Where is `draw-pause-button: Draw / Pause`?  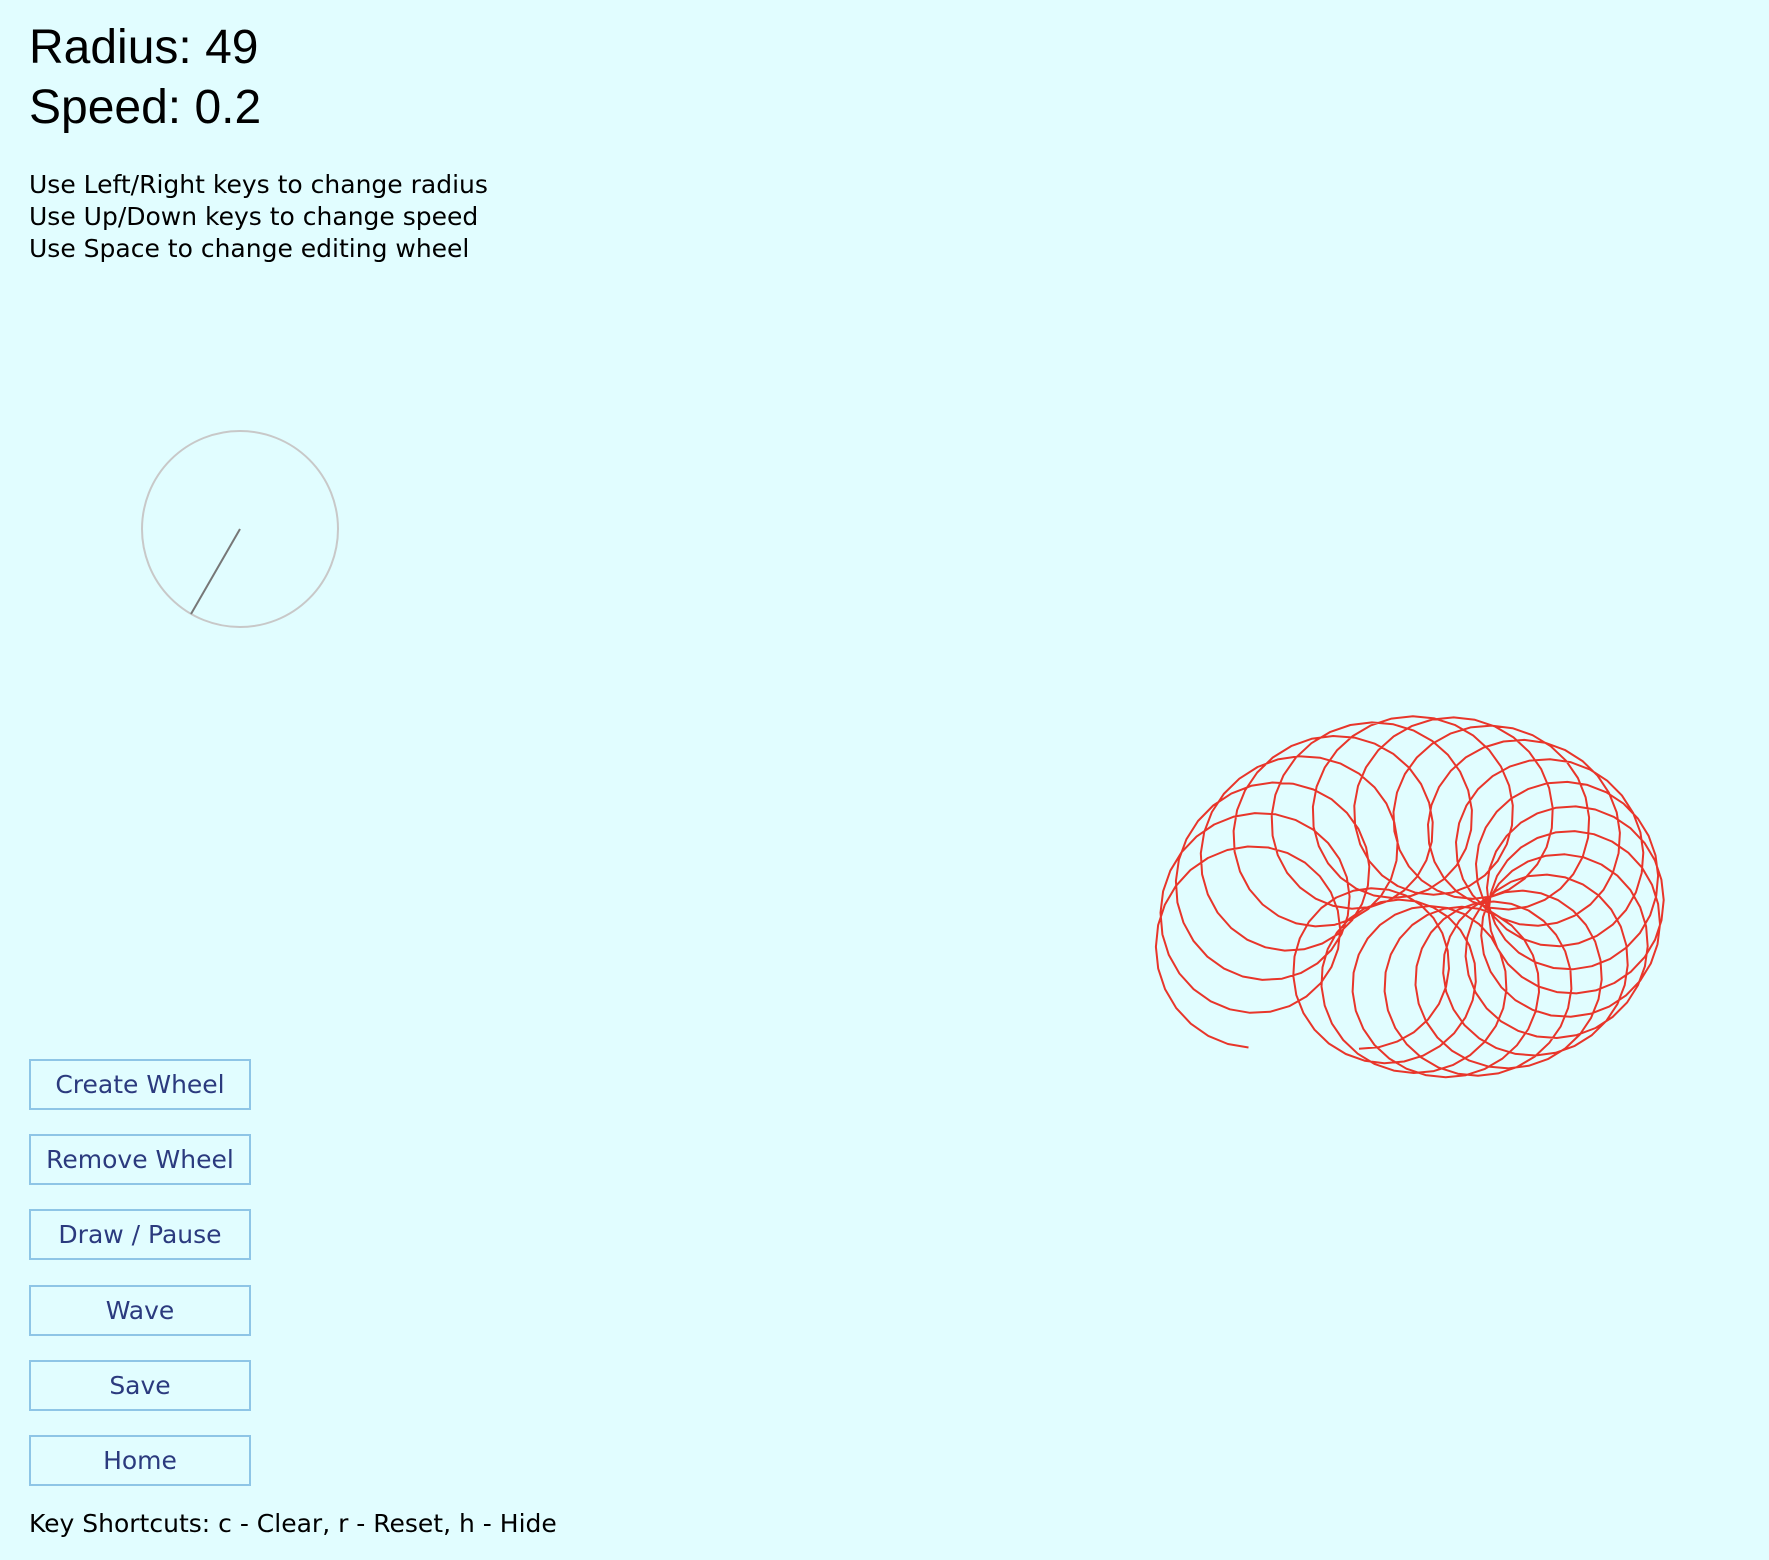
draw-pause-button: Draw / Pause is located at coordinates (140, 1234).